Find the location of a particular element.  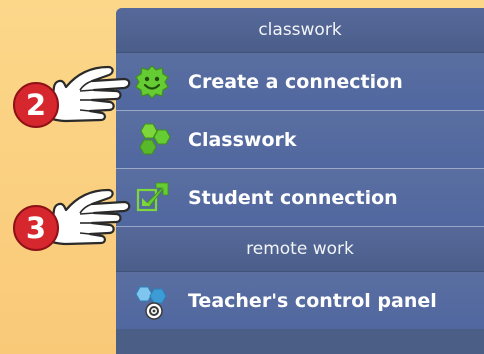

menu-item-student-connection: Student connection is located at coordinates (300, 198).